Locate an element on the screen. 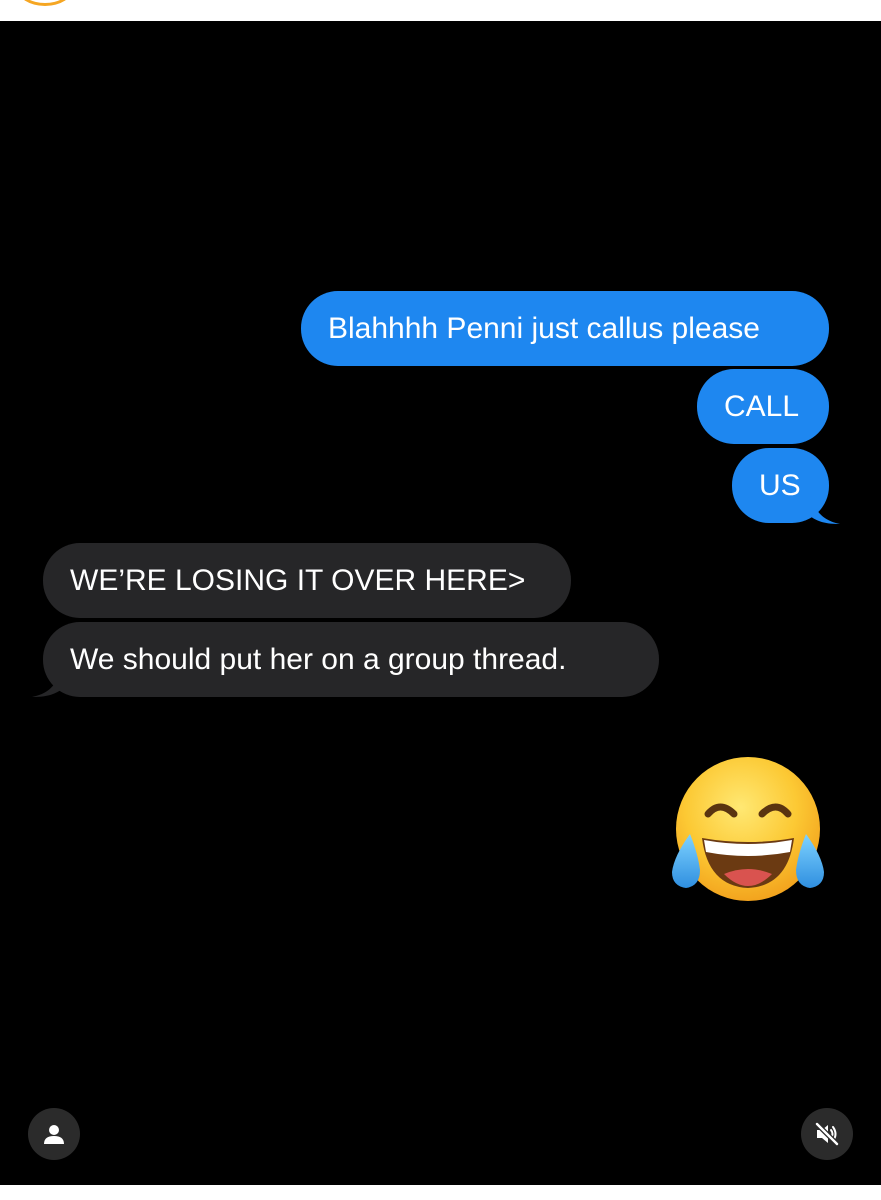  mute-toggle-button is located at coordinates (827, 1134).